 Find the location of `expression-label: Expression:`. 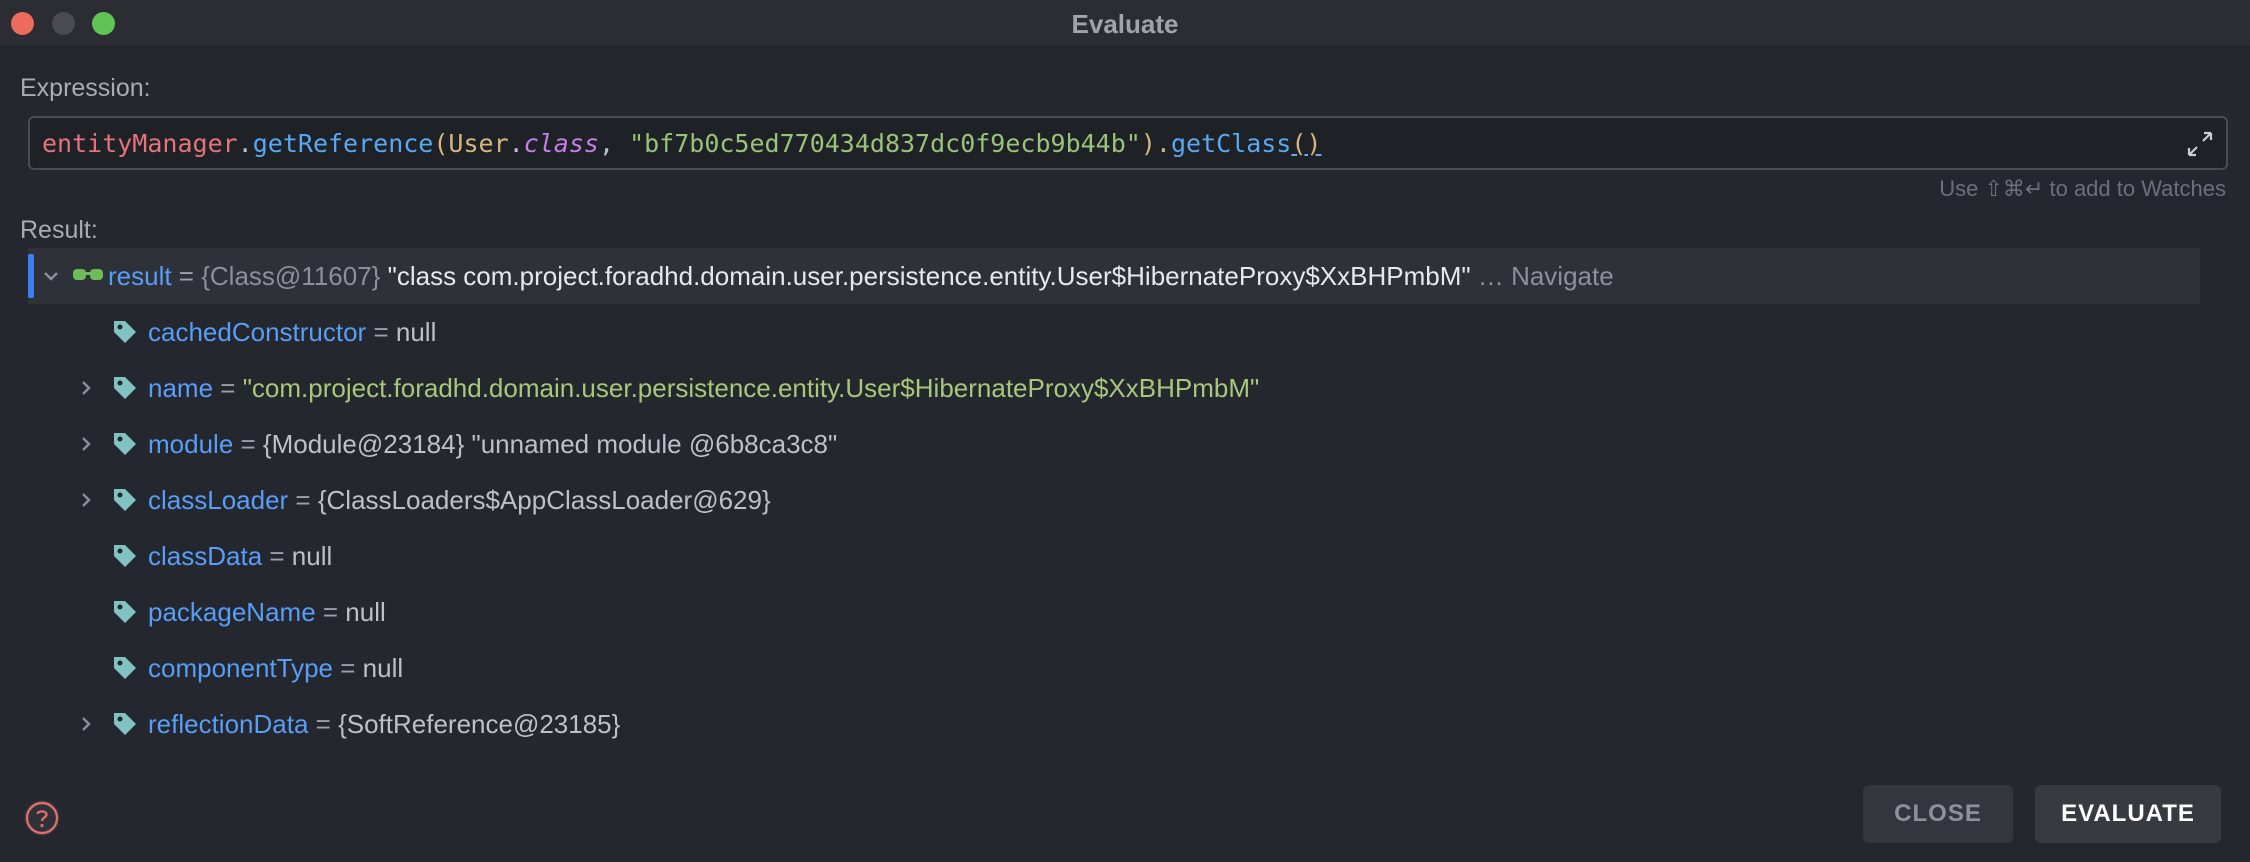

expression-label: Expression: is located at coordinates (85, 88).